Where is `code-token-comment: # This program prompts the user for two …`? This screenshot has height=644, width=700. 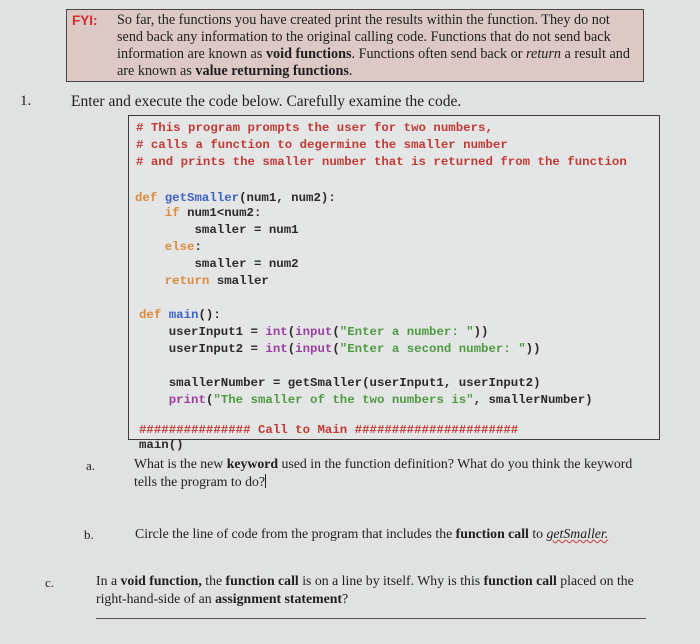 code-token-comment: # This program prompts the user for two … is located at coordinates (314, 128).